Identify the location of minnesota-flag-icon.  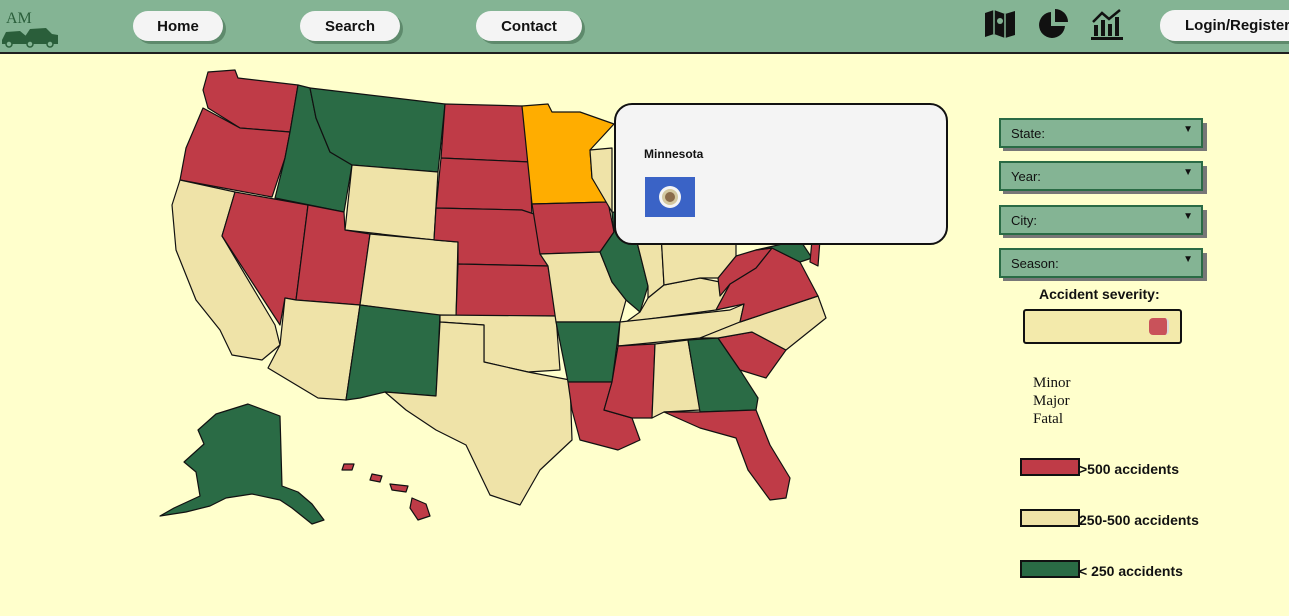
(670, 197).